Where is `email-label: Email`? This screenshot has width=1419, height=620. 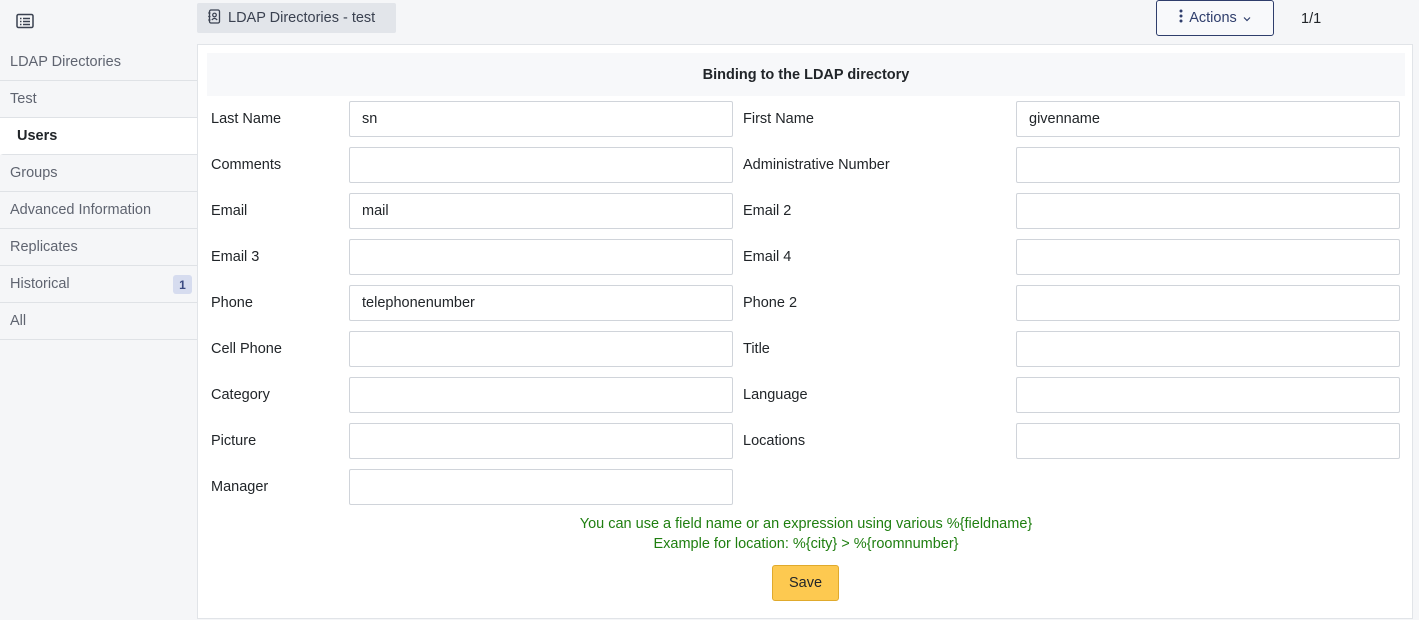 email-label: Email is located at coordinates (229, 211).